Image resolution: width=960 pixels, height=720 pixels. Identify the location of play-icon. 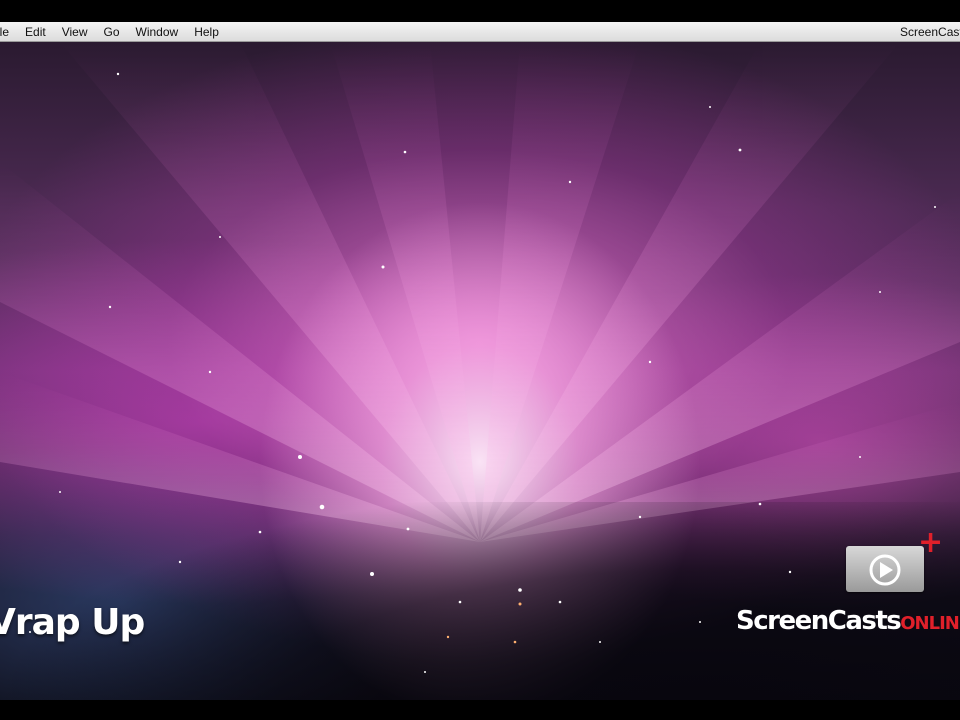
(885, 570).